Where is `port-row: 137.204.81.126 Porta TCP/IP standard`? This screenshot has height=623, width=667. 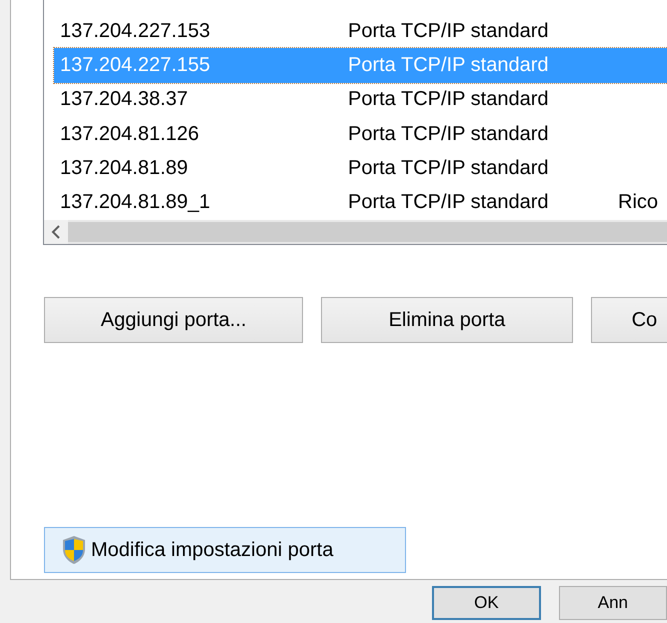 port-row: 137.204.81.126 Porta TCP/IP standard is located at coordinates (360, 134).